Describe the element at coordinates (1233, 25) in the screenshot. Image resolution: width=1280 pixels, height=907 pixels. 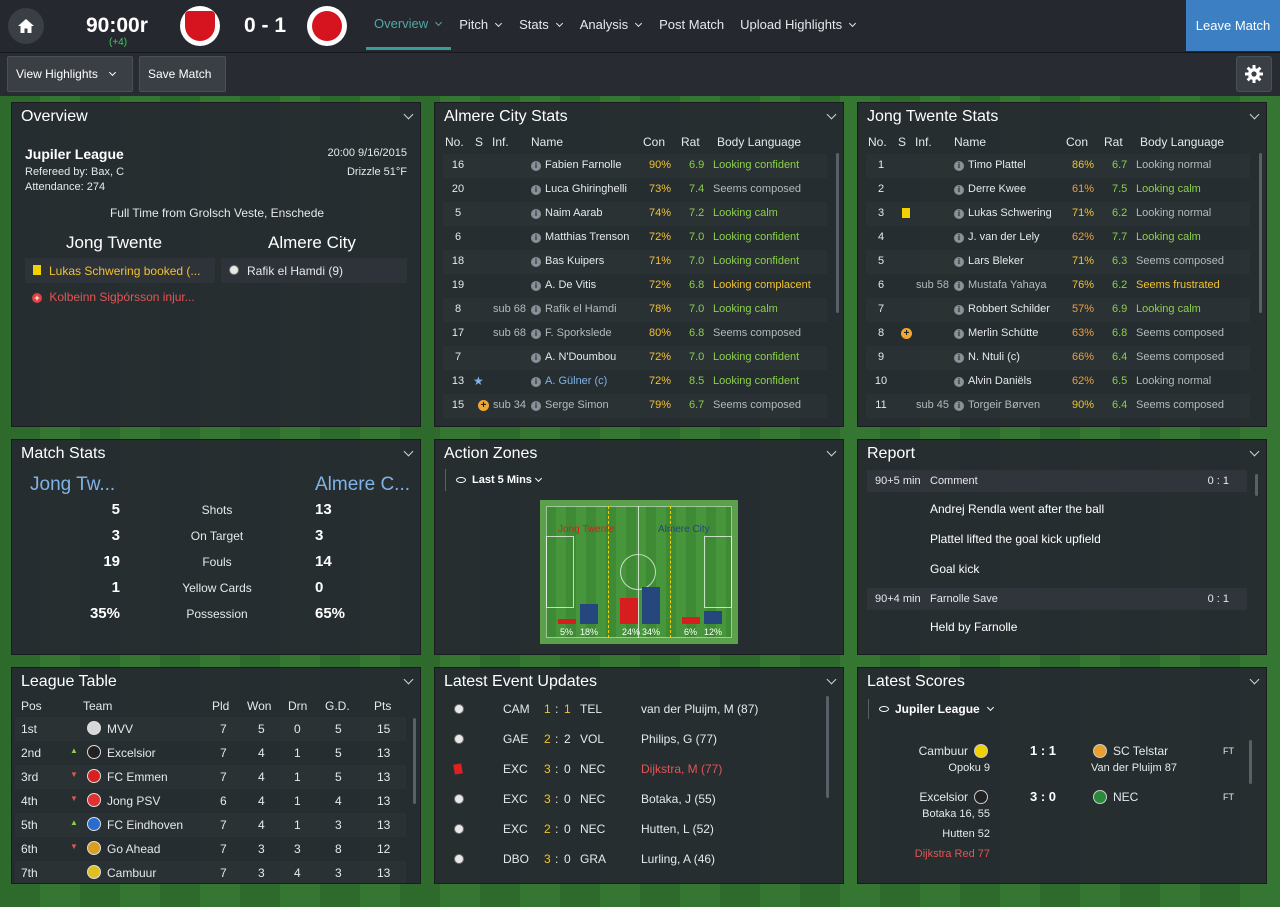
I see `leave-match-button: Leave Match` at that location.